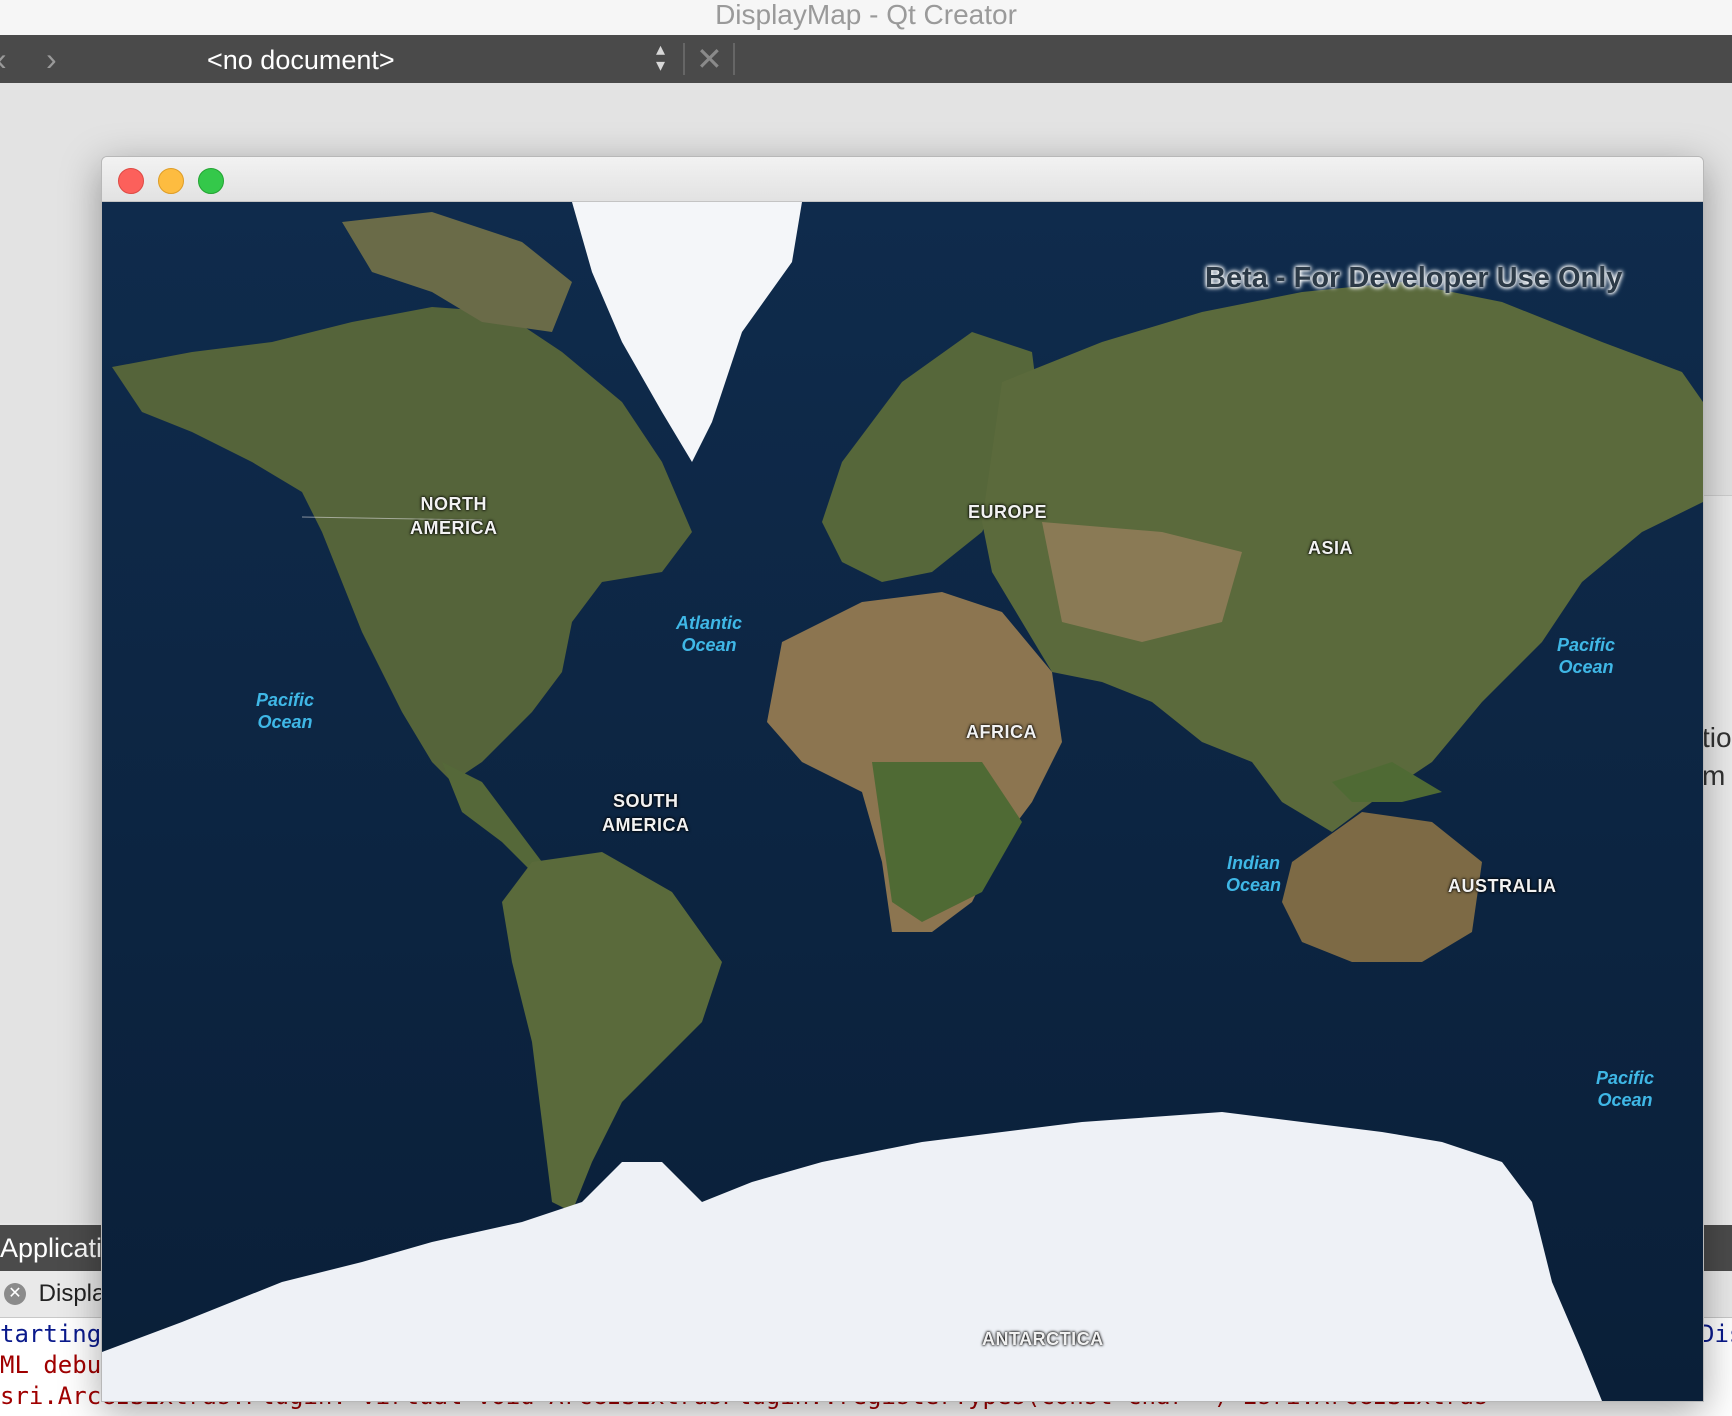 The height and width of the screenshot is (1416, 1732). What do you see at coordinates (454, 516) in the screenshot?
I see `continent-label: NORTH AMERICA` at bounding box center [454, 516].